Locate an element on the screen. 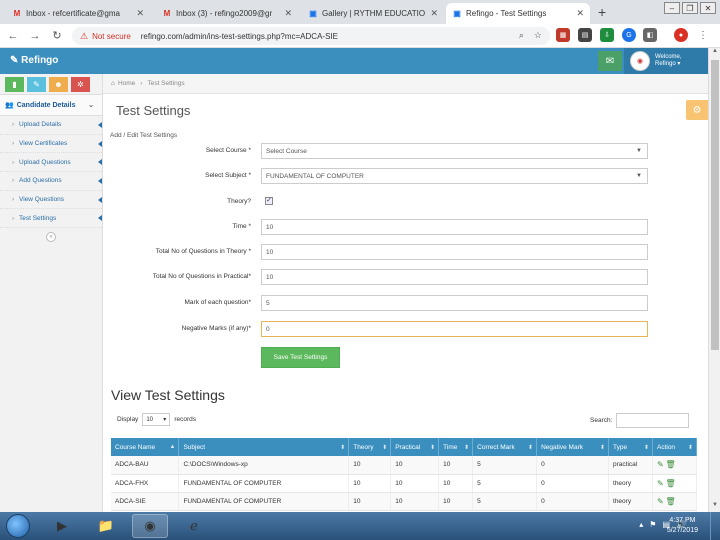 This screenshot has width=720, height=540. media-player-icon: ▶ is located at coordinates (62, 526).